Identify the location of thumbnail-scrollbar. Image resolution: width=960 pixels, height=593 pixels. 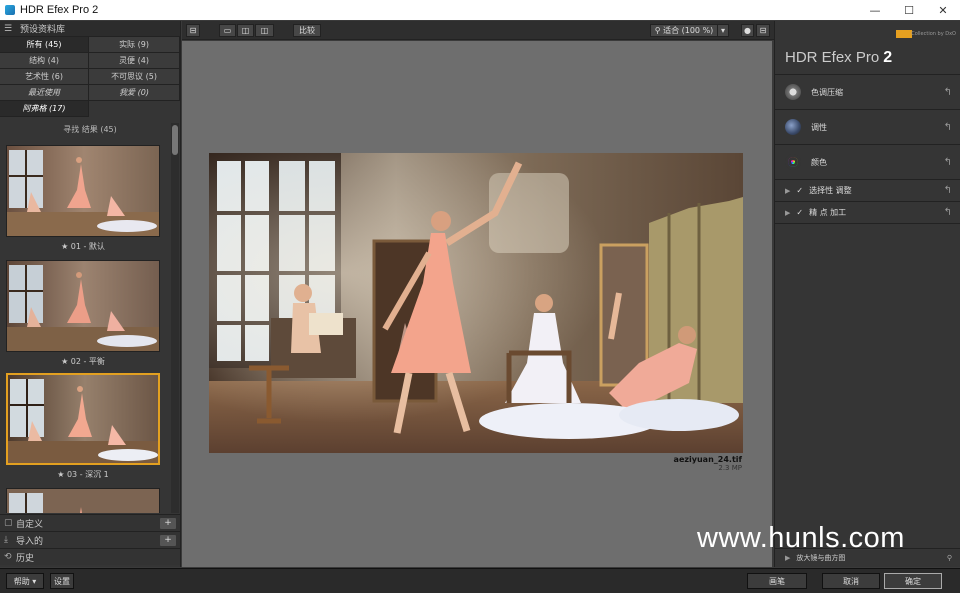
(175, 318).